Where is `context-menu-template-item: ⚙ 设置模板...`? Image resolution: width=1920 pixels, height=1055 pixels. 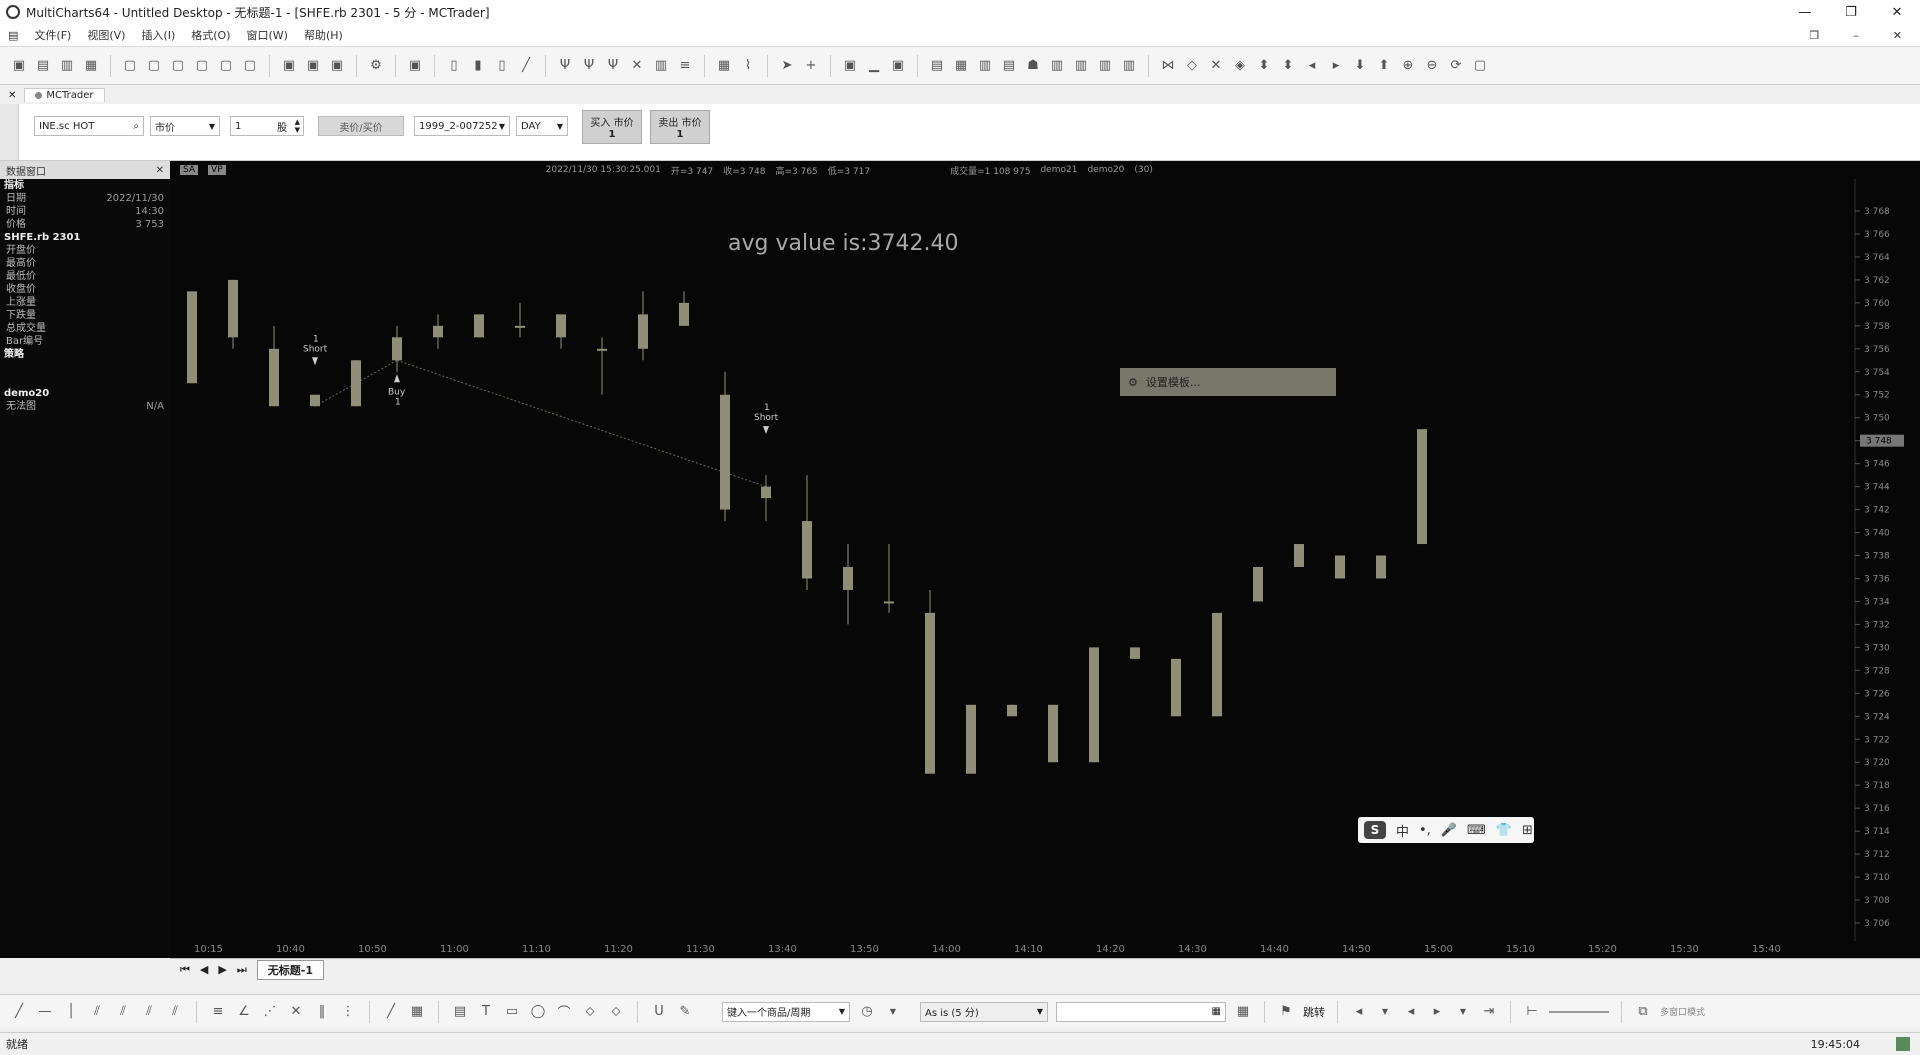
context-menu-template-item: ⚙ 设置模板... is located at coordinates (1228, 382).